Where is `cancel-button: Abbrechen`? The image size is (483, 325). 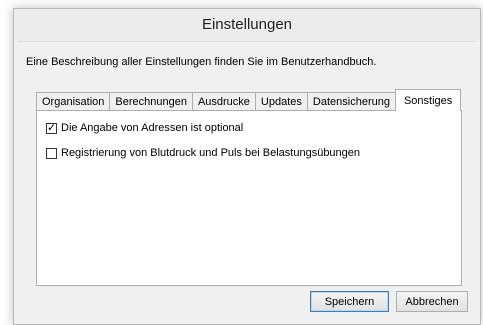
cancel-button: Abbrechen is located at coordinates (432, 301).